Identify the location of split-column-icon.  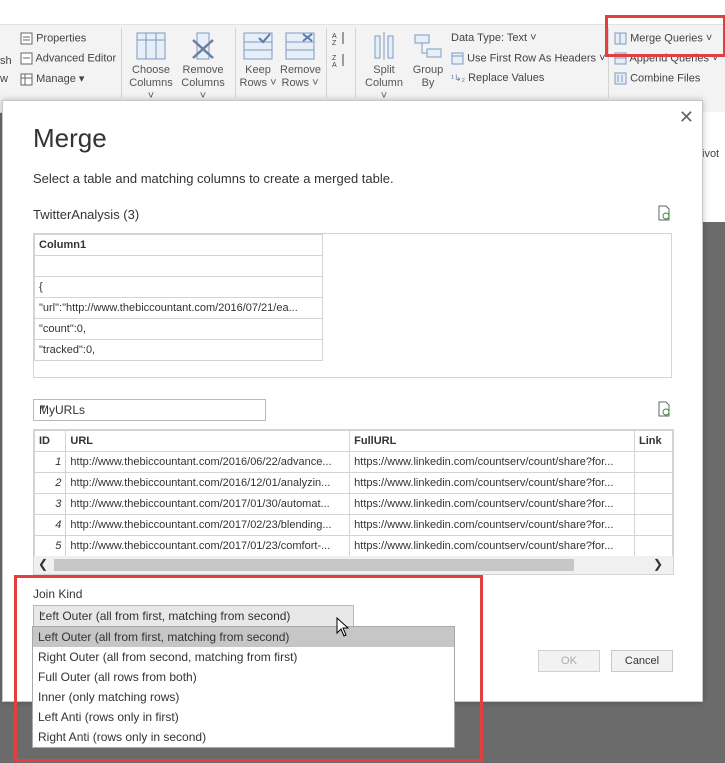
(384, 46).